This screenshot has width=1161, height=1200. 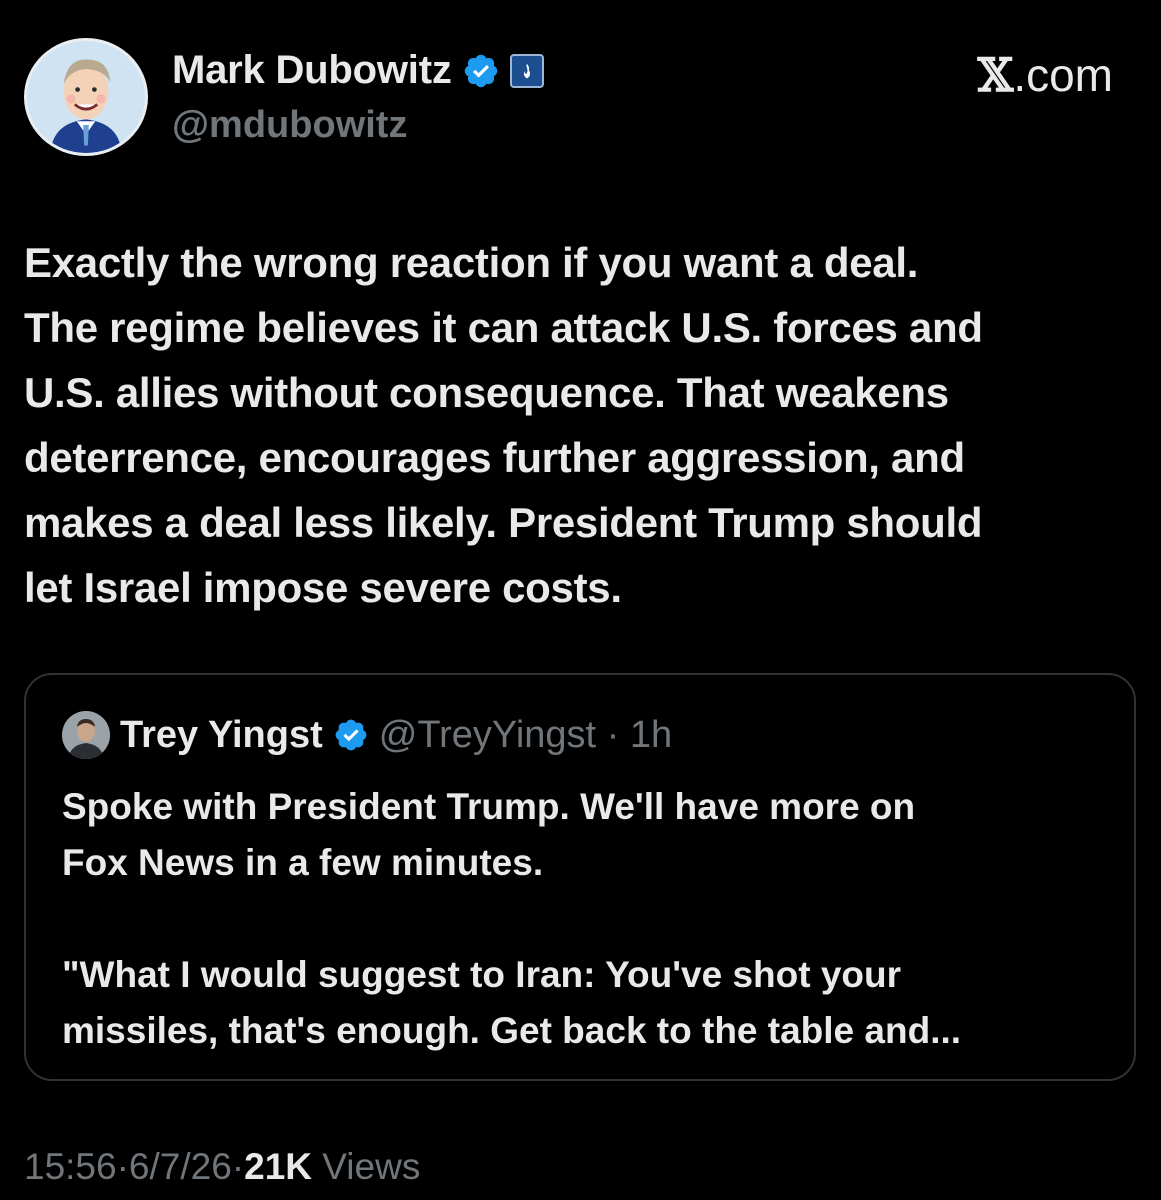 I want to click on author-display-name: Mark Dubowitz, so click(x=312, y=70).